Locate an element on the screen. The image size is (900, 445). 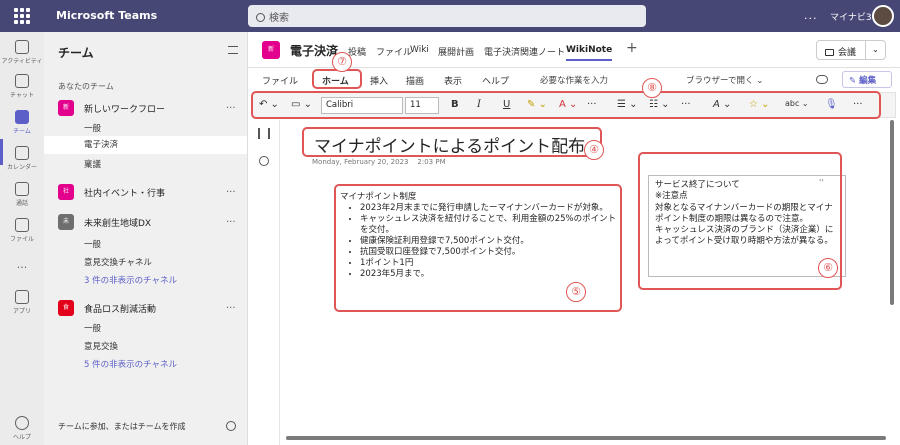
channel-item: 稟議 is located at coordinates (164, 164).